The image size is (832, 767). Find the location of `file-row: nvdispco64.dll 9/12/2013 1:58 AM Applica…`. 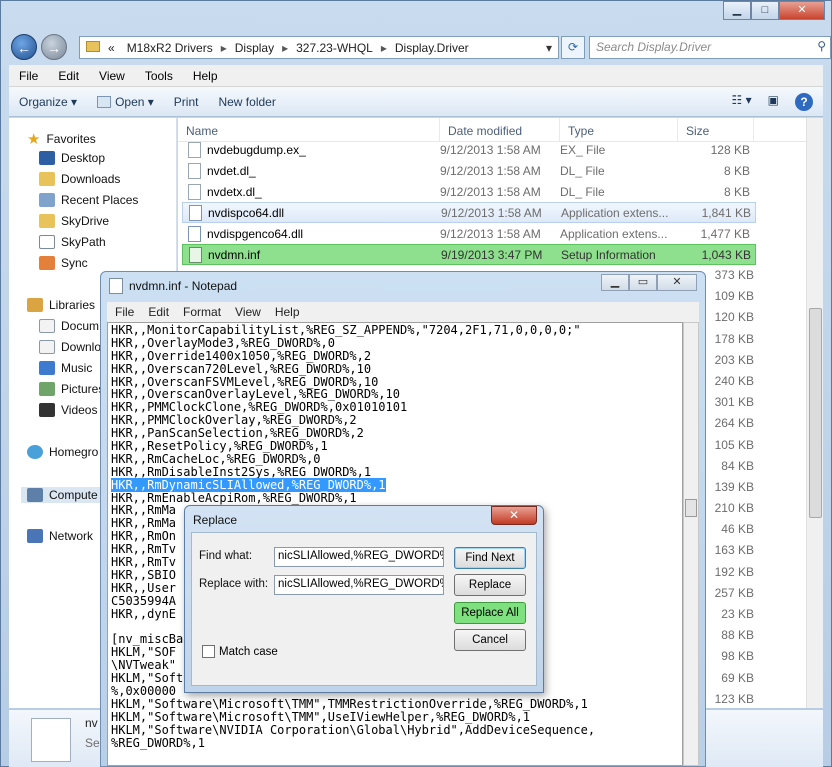

file-row: nvdispco64.dll 9/12/2013 1:58 AM Applica… is located at coordinates (469, 212).